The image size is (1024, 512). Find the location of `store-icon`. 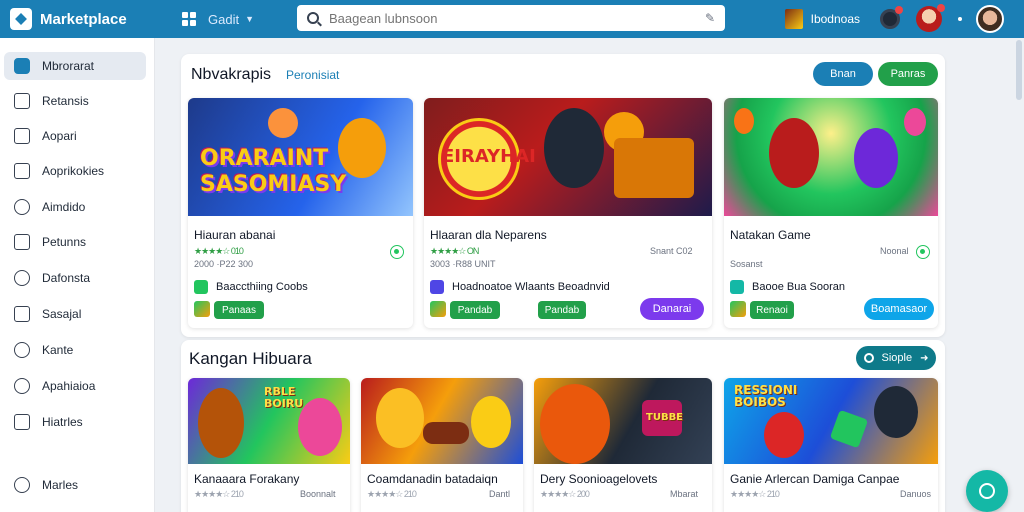

store-icon is located at coordinates (22, 66).